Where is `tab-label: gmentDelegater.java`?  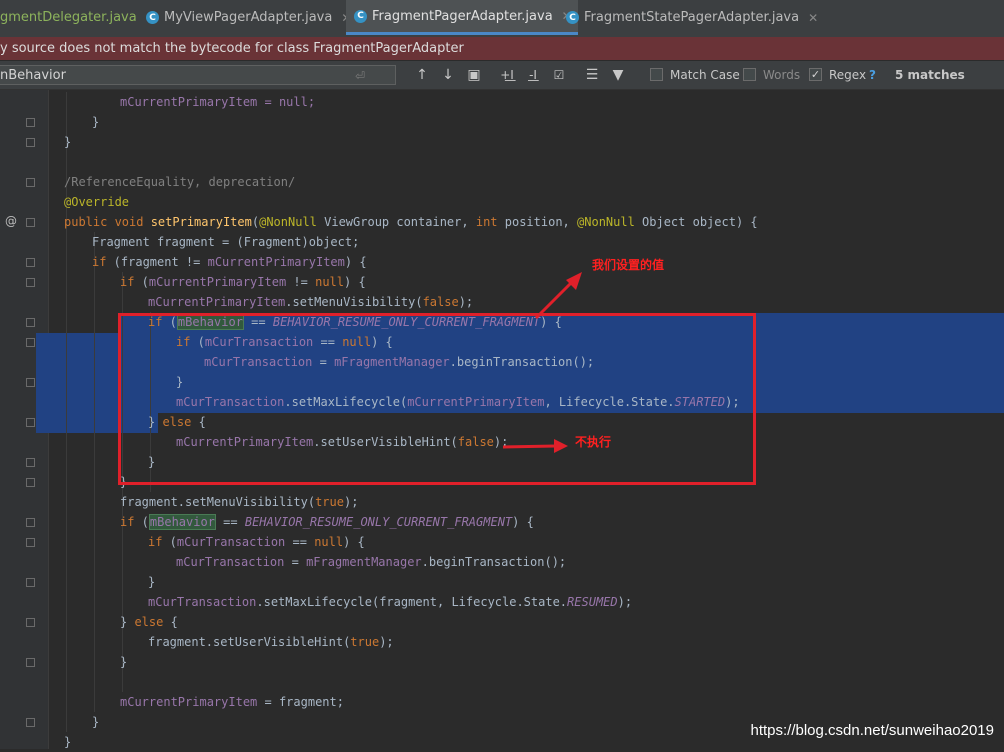 tab-label: gmentDelegater.java is located at coordinates (68, 17).